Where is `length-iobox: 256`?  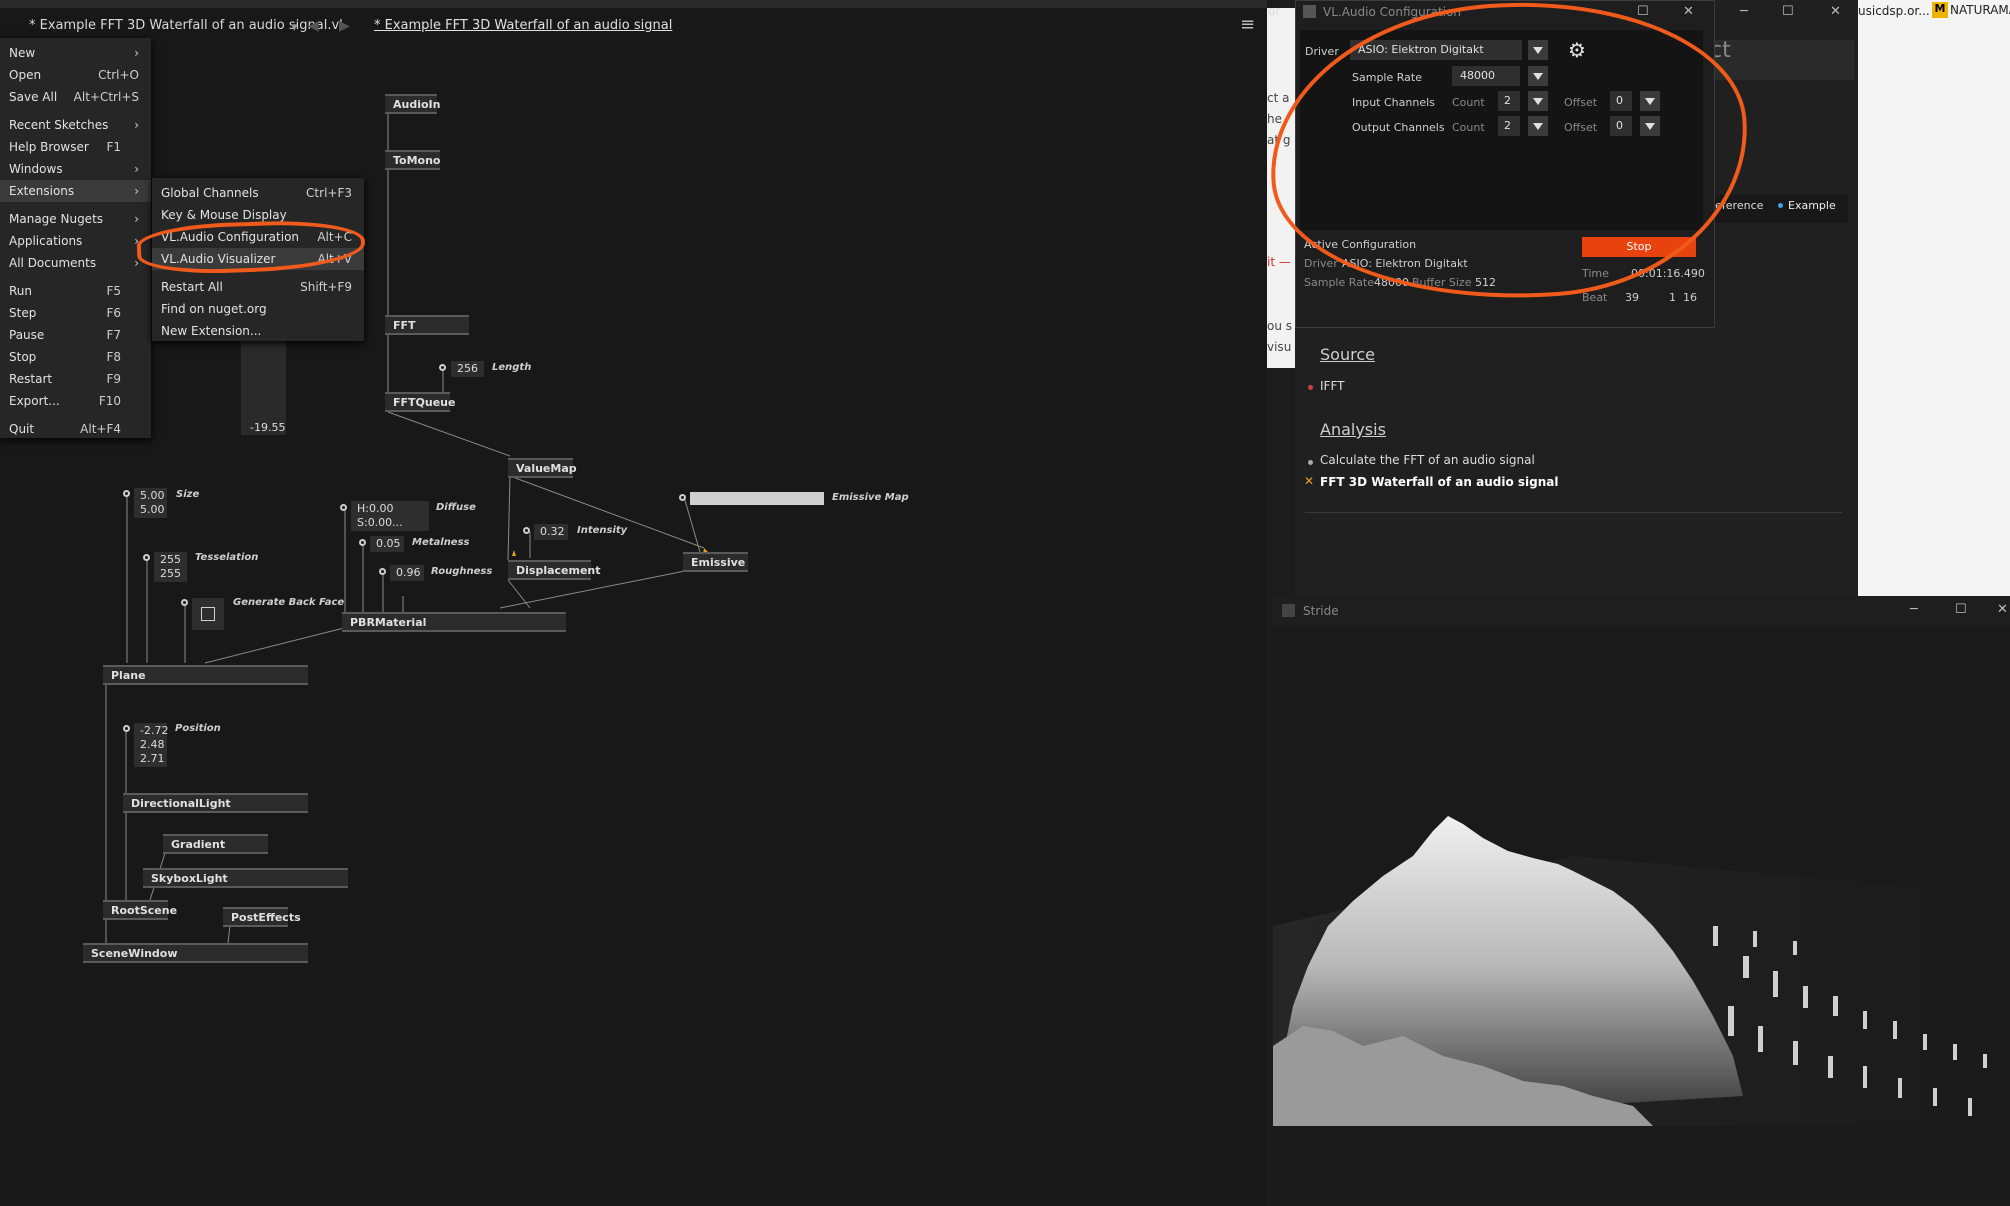 length-iobox: 256 is located at coordinates (467, 369).